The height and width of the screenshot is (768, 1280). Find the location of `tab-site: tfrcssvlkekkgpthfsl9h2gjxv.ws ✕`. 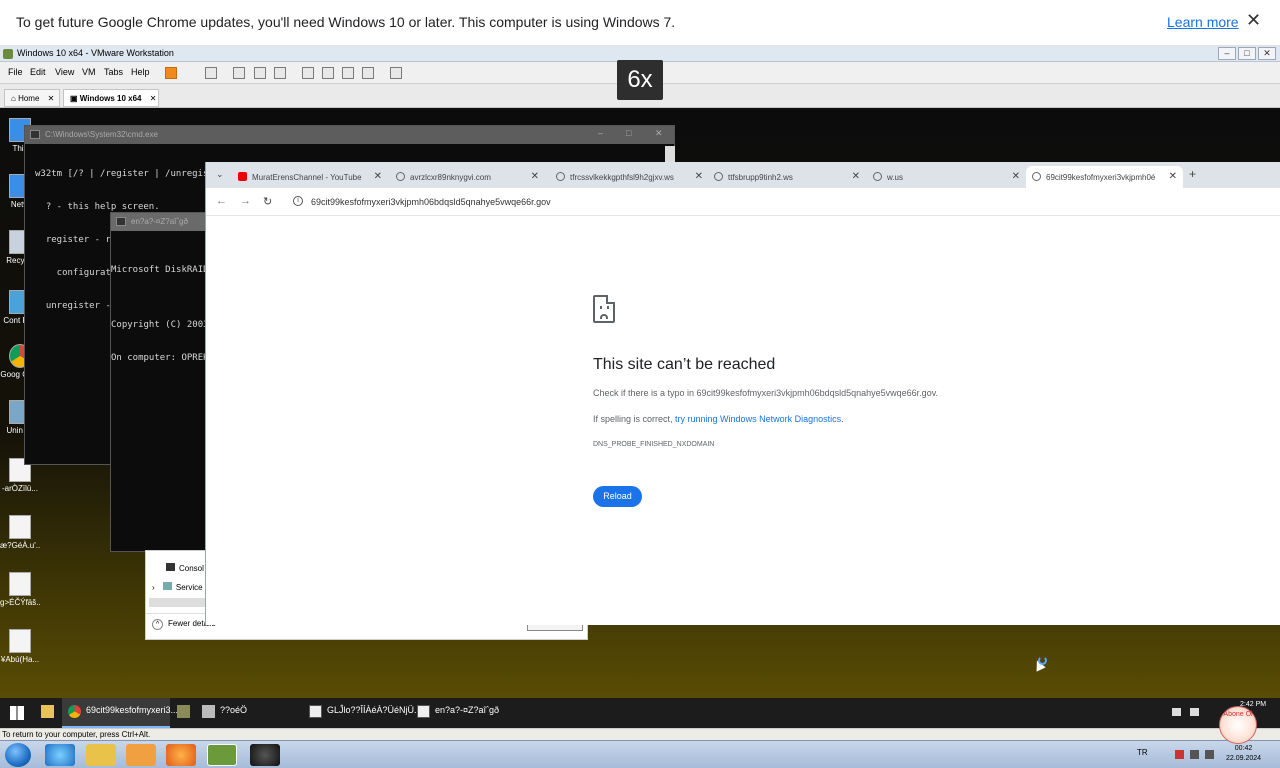

tab-site: tfrcssvlkekkgpthfsl9h2gjxv.ws ✕ is located at coordinates (629, 177).